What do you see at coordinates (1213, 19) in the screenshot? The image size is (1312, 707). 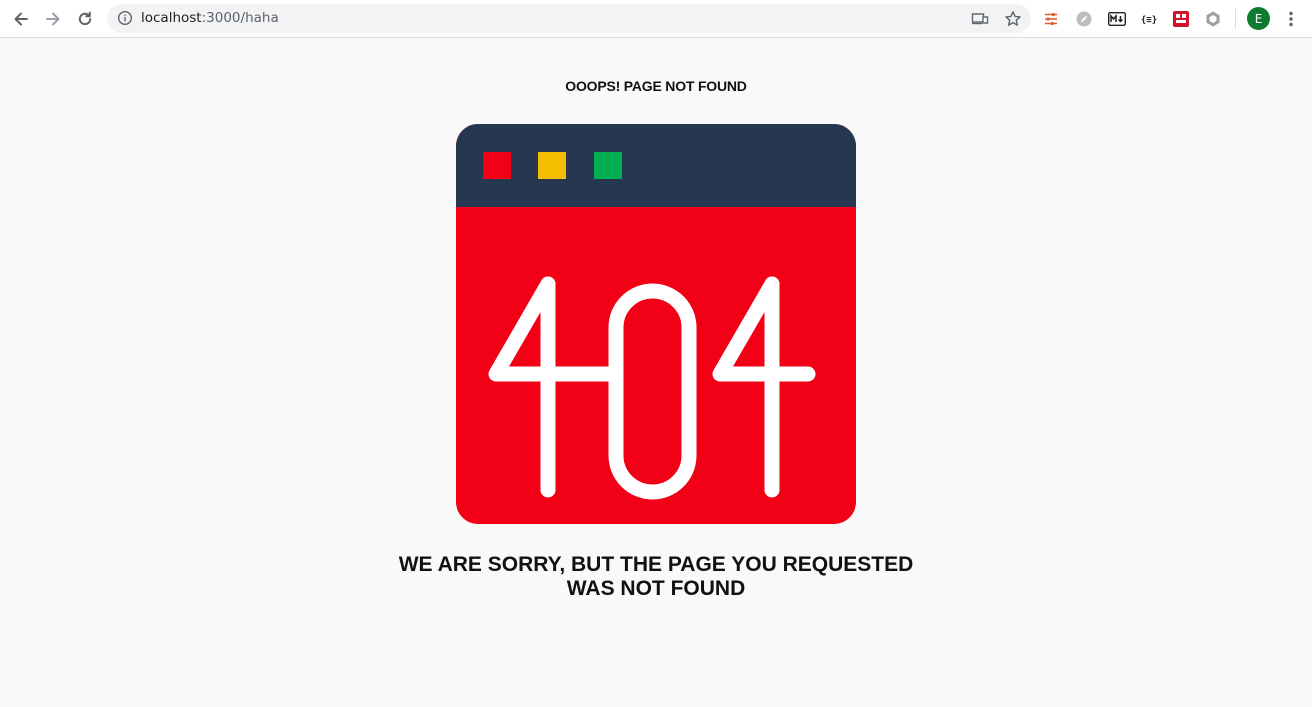 I see `extension-hex-icon` at bounding box center [1213, 19].